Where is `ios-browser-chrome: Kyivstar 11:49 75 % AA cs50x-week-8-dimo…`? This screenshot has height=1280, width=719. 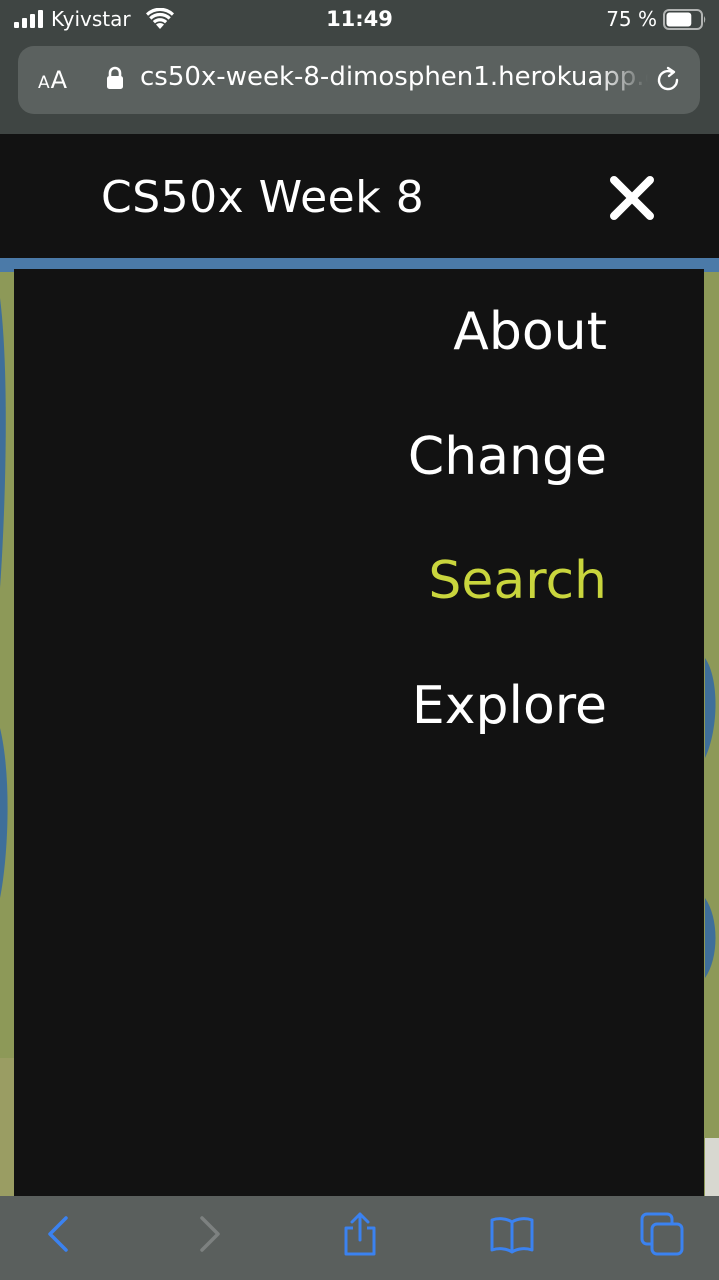
ios-browser-chrome: Kyivstar 11:49 75 % AA cs50x-week-8-dimo… is located at coordinates (359, 67).